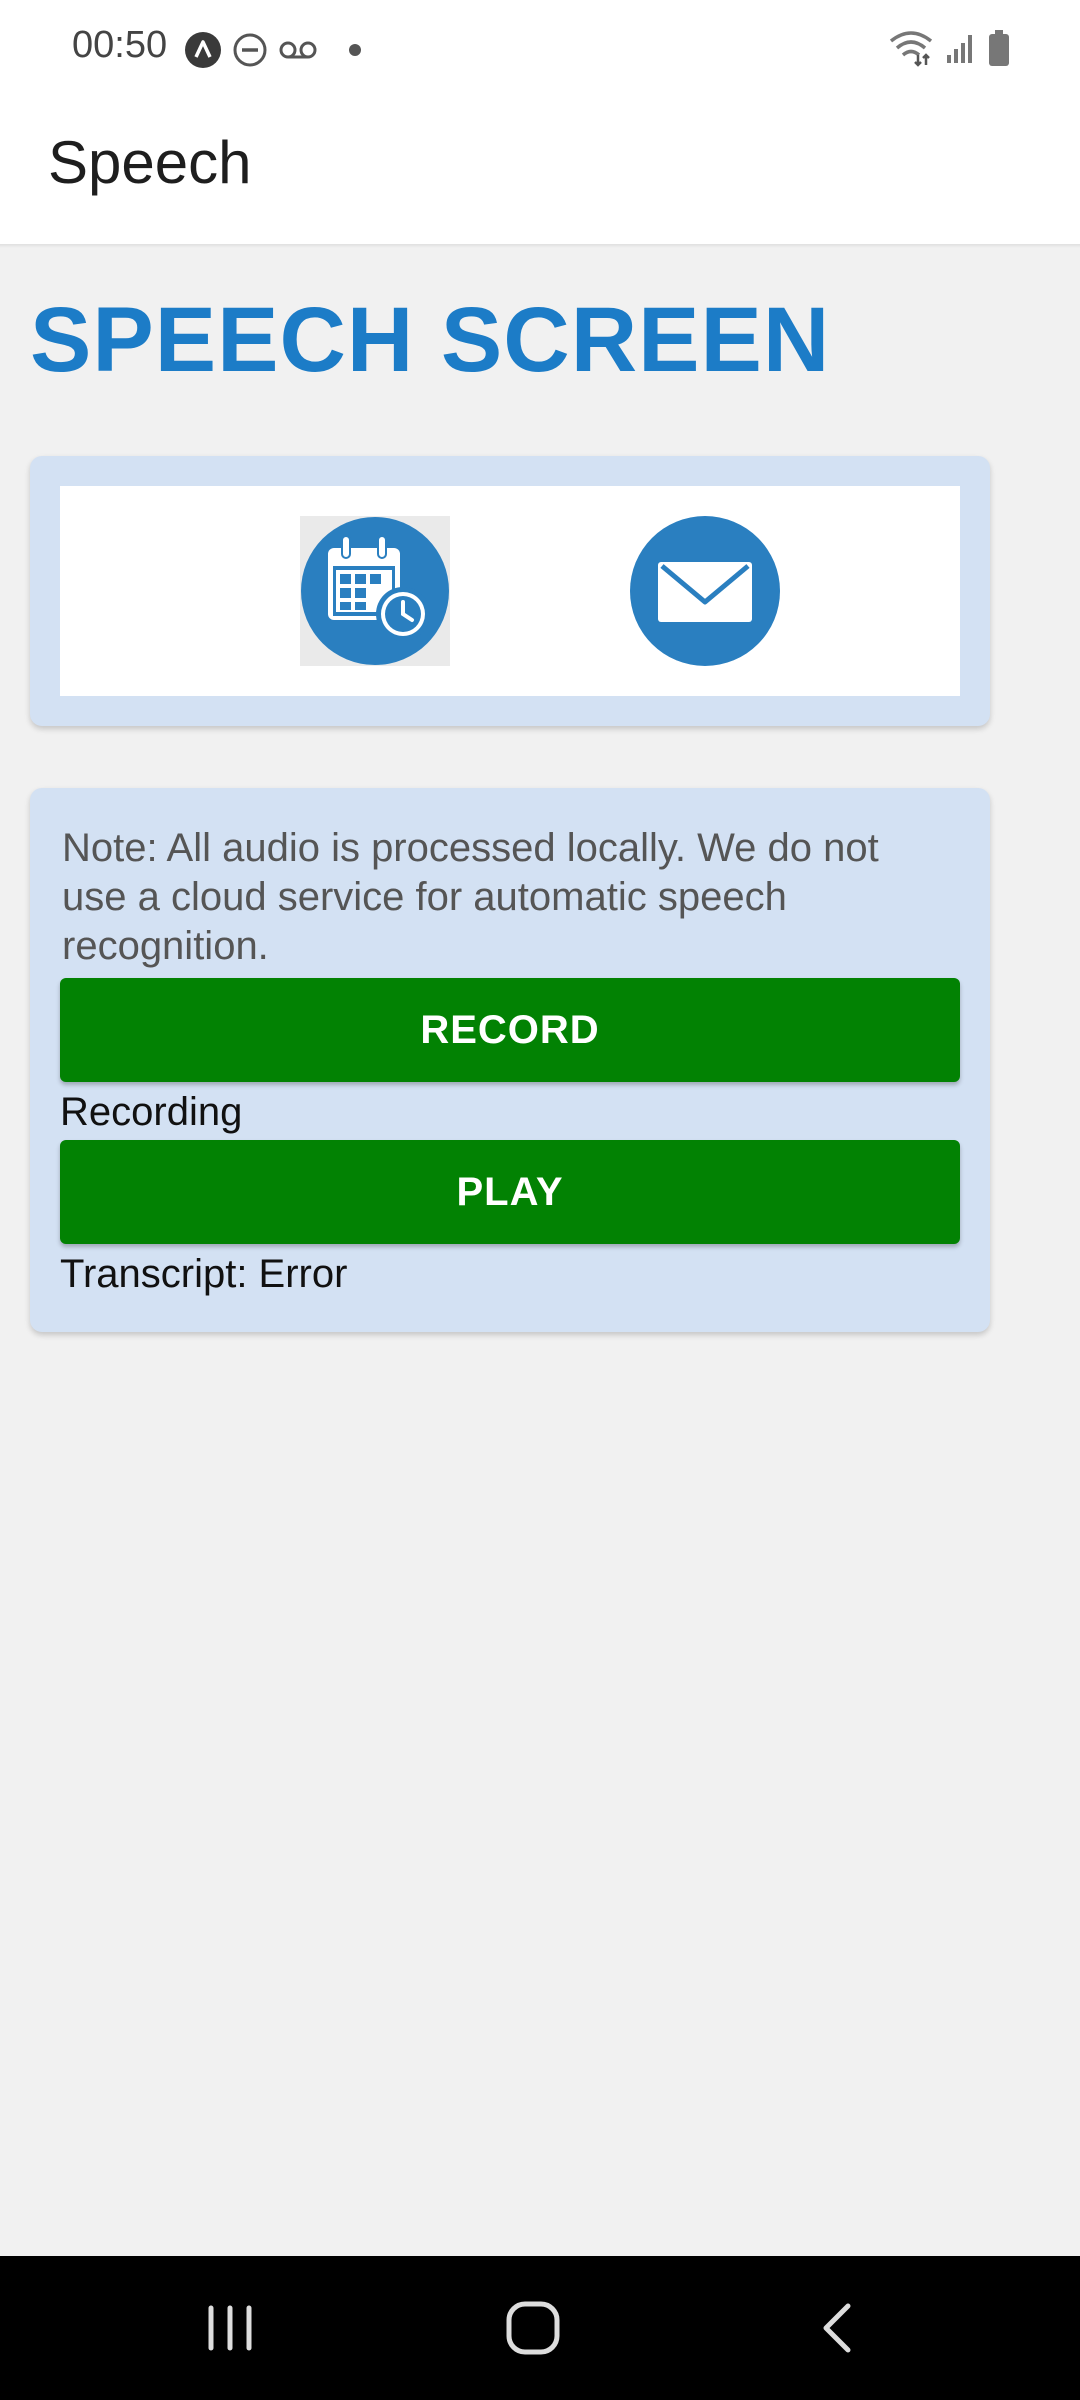 The image size is (1080, 2400). I want to click on back-icon, so click(838, 2328).